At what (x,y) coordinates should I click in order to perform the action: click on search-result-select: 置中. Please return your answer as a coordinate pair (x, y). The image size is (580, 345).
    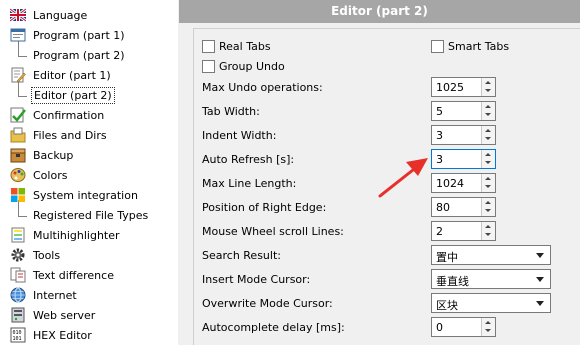
    Looking at the image, I should click on (491, 255).